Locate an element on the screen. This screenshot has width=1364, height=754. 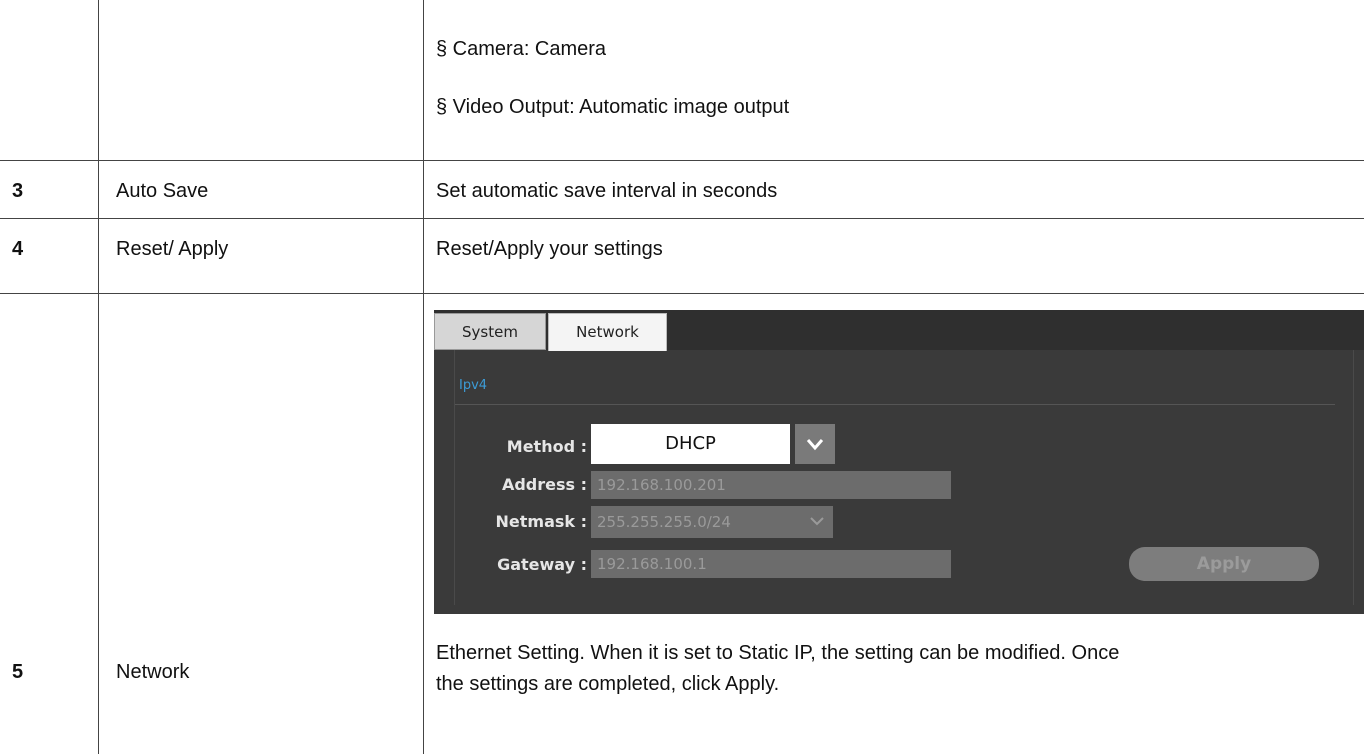
item-cell is located at coordinates (261, 80).